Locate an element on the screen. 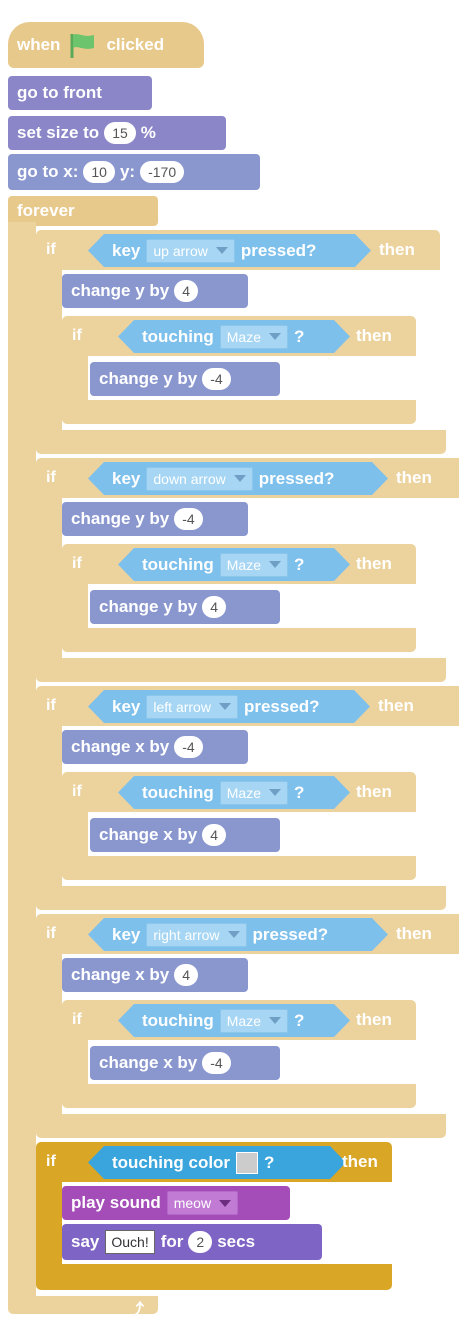  go-to-front-label: go to front is located at coordinates (59, 92).